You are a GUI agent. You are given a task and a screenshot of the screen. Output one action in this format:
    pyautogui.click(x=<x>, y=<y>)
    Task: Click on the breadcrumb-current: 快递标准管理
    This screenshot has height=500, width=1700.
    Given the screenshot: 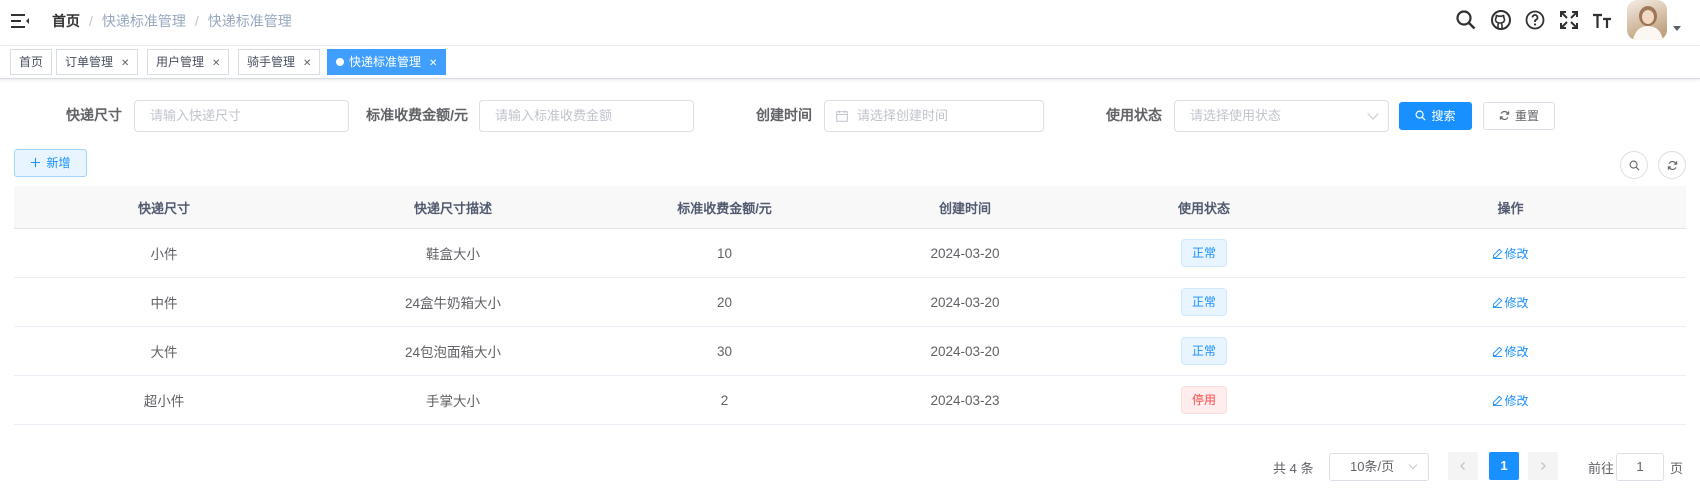 What is the action you would take?
    pyautogui.click(x=249, y=21)
    